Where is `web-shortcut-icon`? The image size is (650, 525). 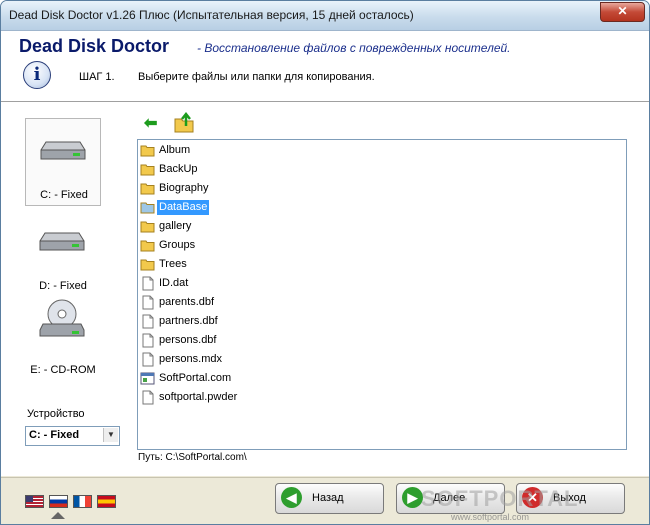
web-shortcut-icon is located at coordinates (147, 378).